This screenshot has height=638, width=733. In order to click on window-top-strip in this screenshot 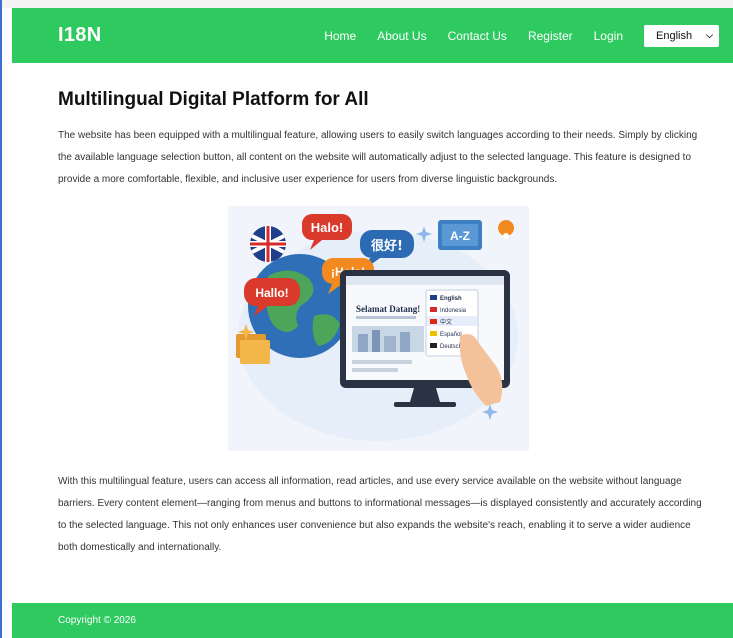, I will do `click(367, 4)`.